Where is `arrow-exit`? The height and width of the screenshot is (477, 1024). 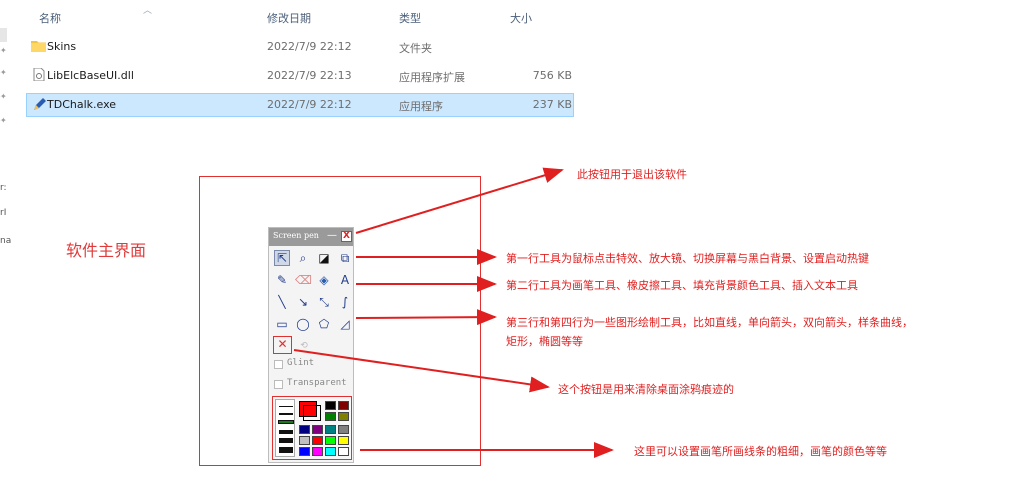
arrow-exit is located at coordinates (459, 200).